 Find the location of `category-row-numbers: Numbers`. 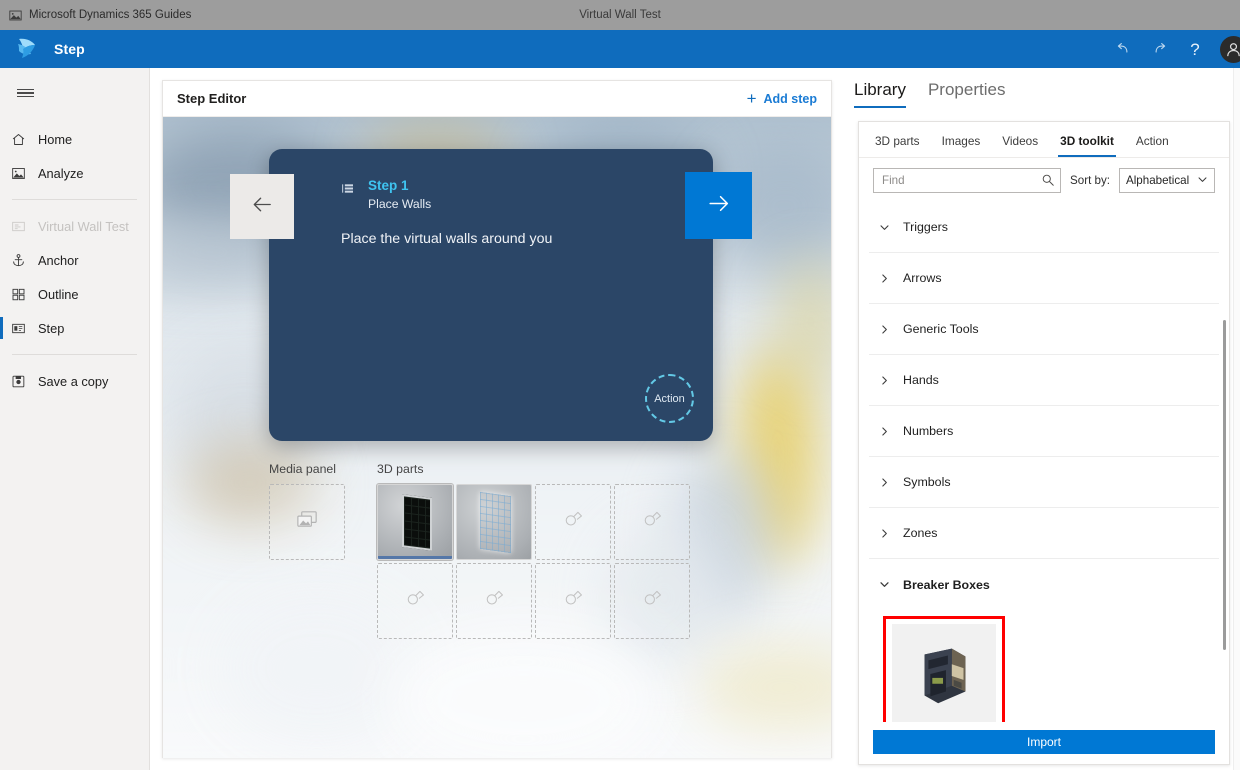

category-row-numbers: Numbers is located at coordinates (1044, 431).